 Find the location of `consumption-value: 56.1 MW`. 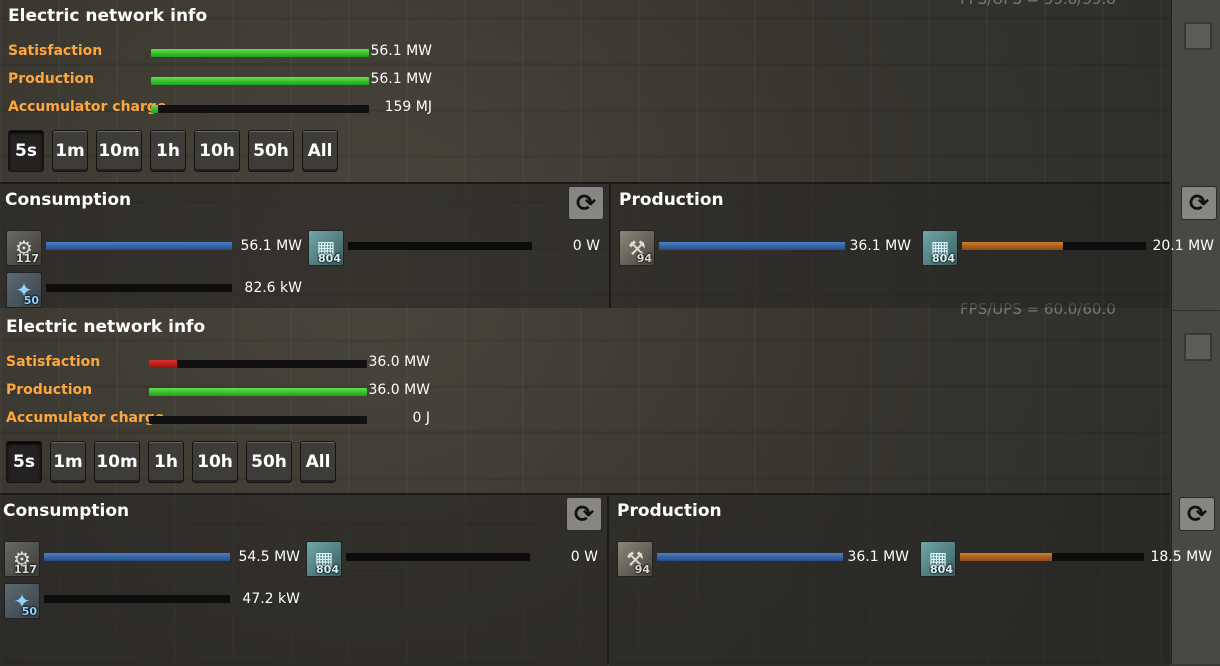

consumption-value: 56.1 MW is located at coordinates (271, 246).